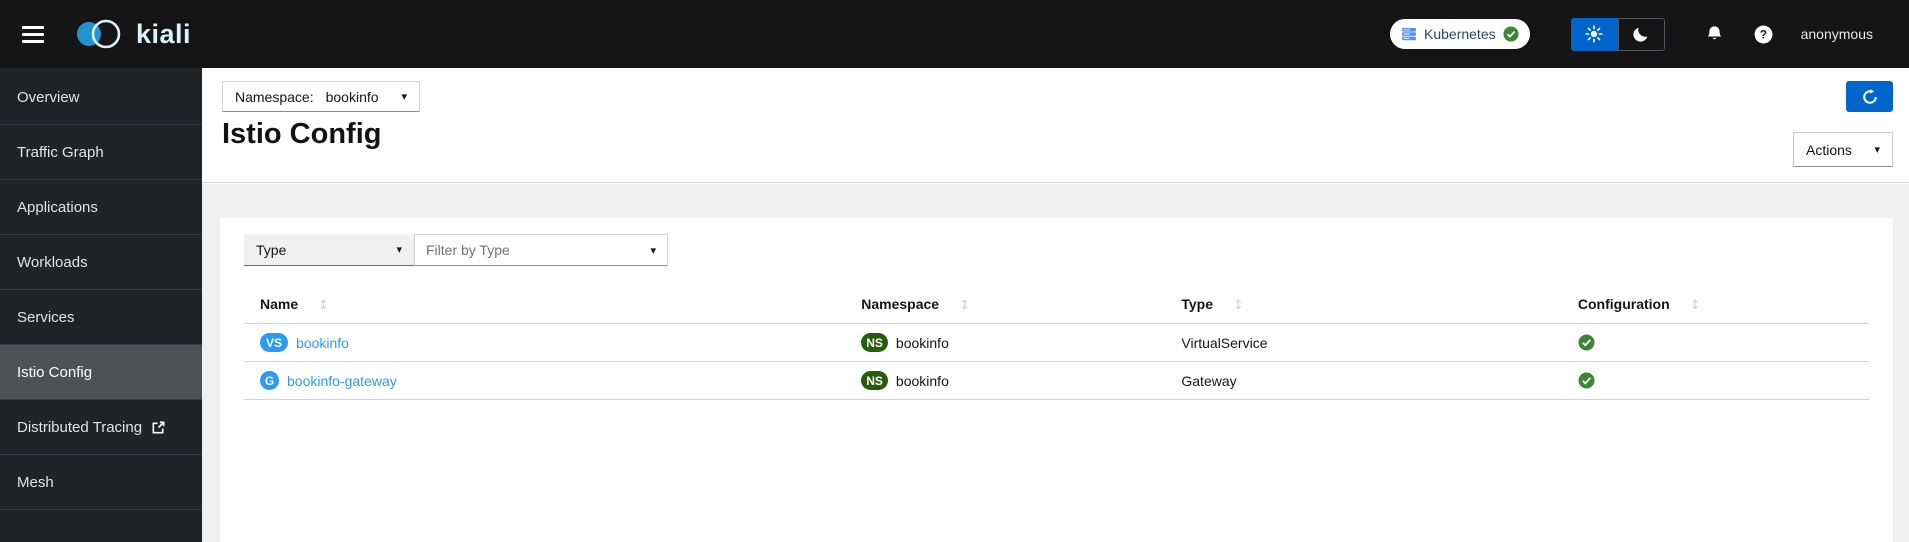  Describe the element at coordinates (954, 34) in the screenshot. I see `masthead: kiali Kubernetes ? anonymous` at that location.